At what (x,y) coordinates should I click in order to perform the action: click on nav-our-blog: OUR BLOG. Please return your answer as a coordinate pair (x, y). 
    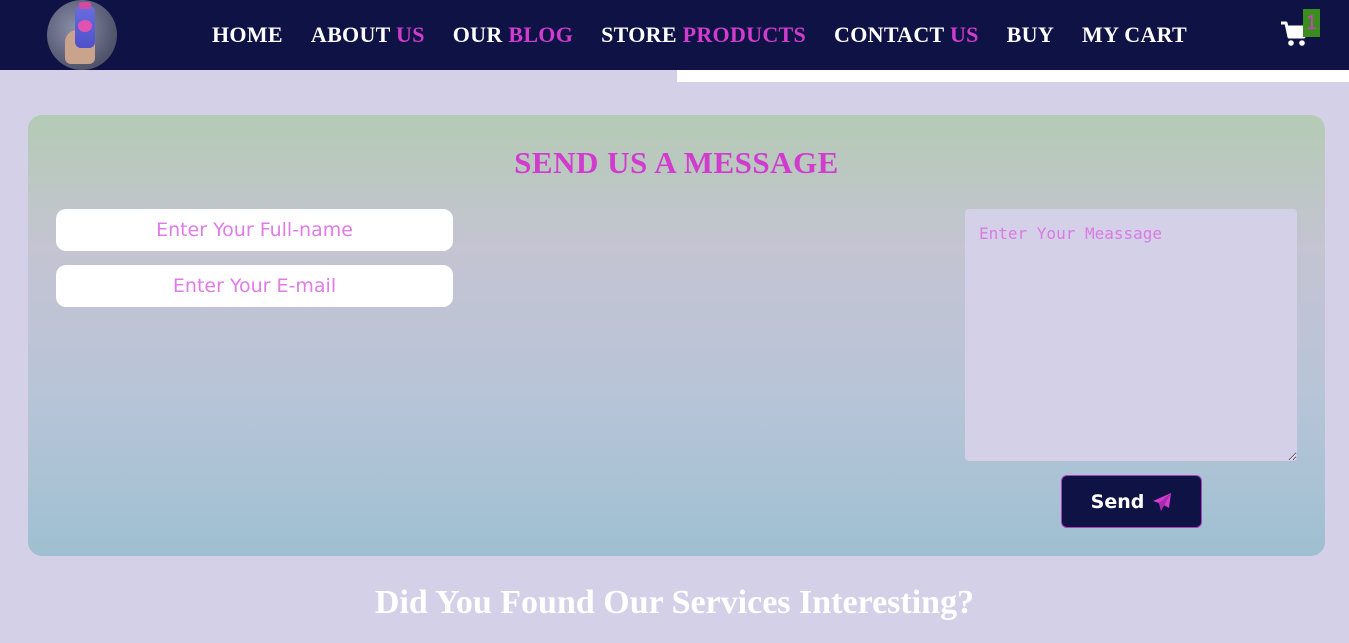
    Looking at the image, I should click on (513, 35).